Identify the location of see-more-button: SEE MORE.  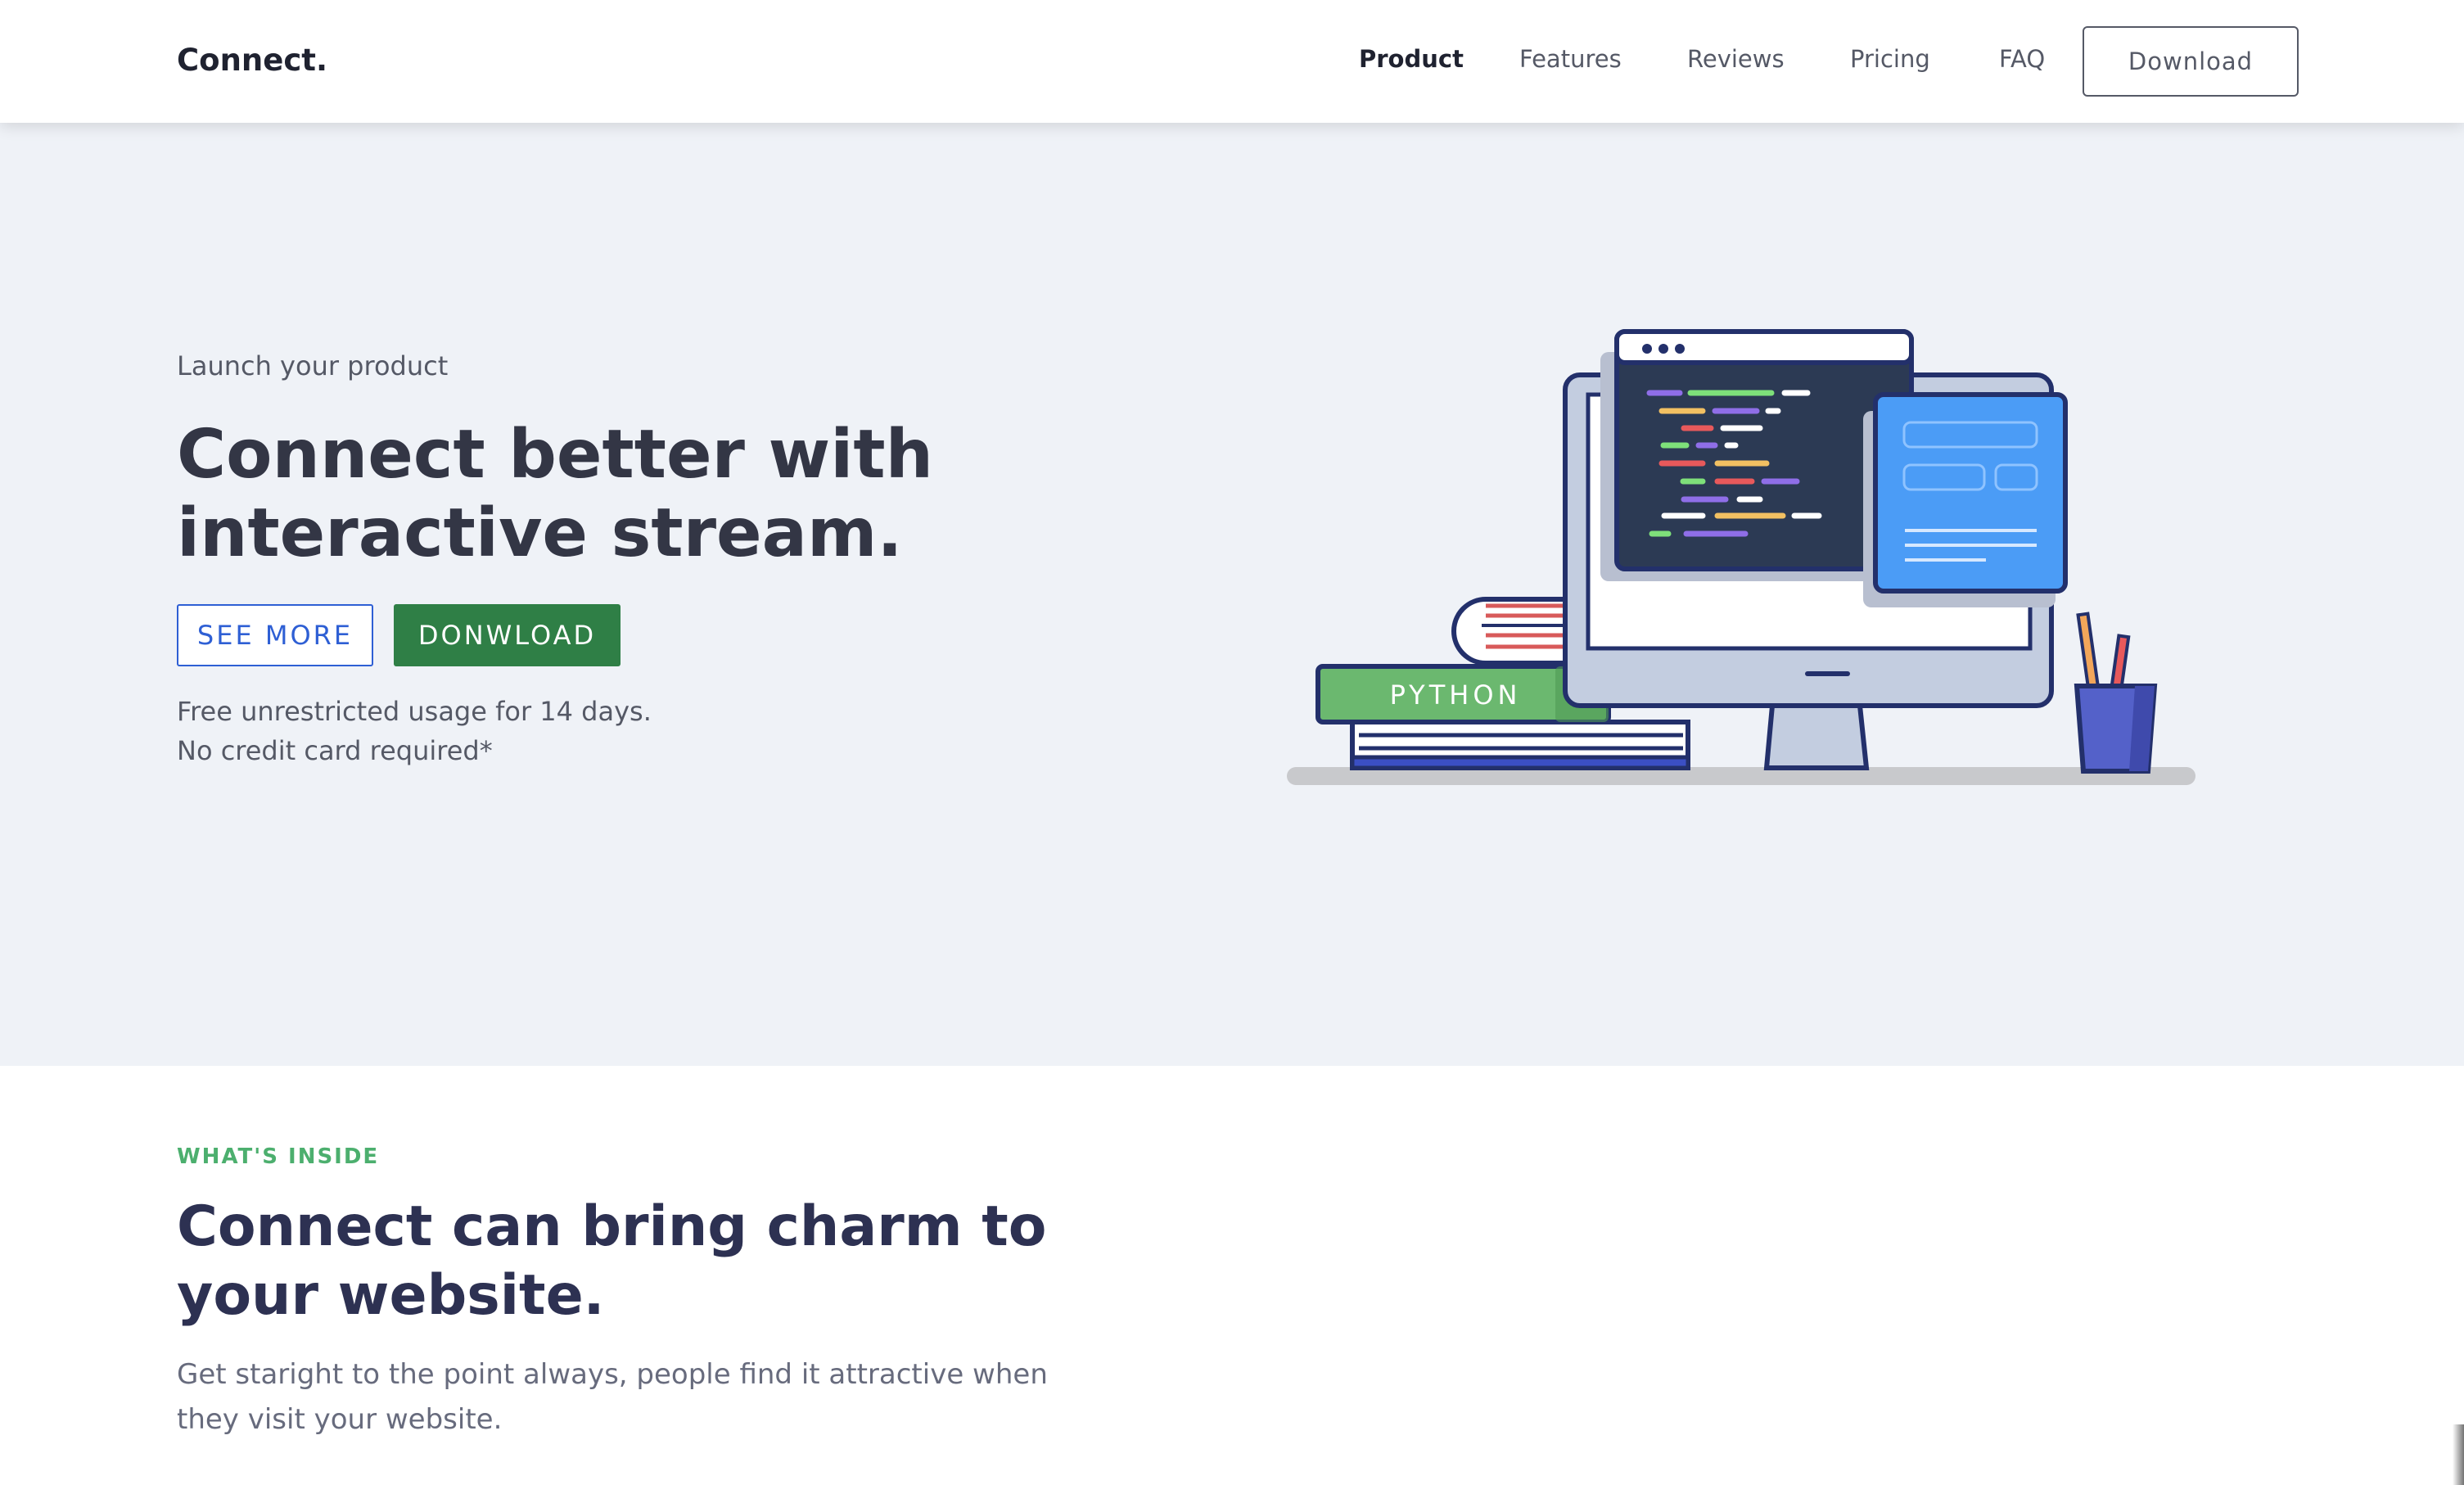
(275, 635).